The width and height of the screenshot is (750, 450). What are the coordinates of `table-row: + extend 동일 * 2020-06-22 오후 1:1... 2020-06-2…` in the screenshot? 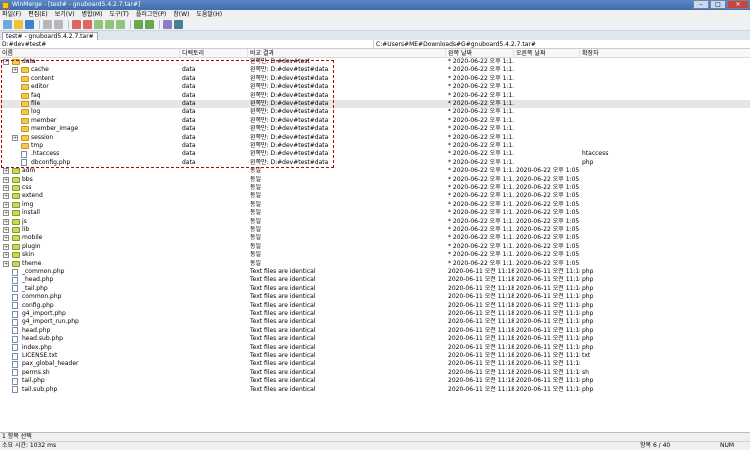 It's located at (375, 196).